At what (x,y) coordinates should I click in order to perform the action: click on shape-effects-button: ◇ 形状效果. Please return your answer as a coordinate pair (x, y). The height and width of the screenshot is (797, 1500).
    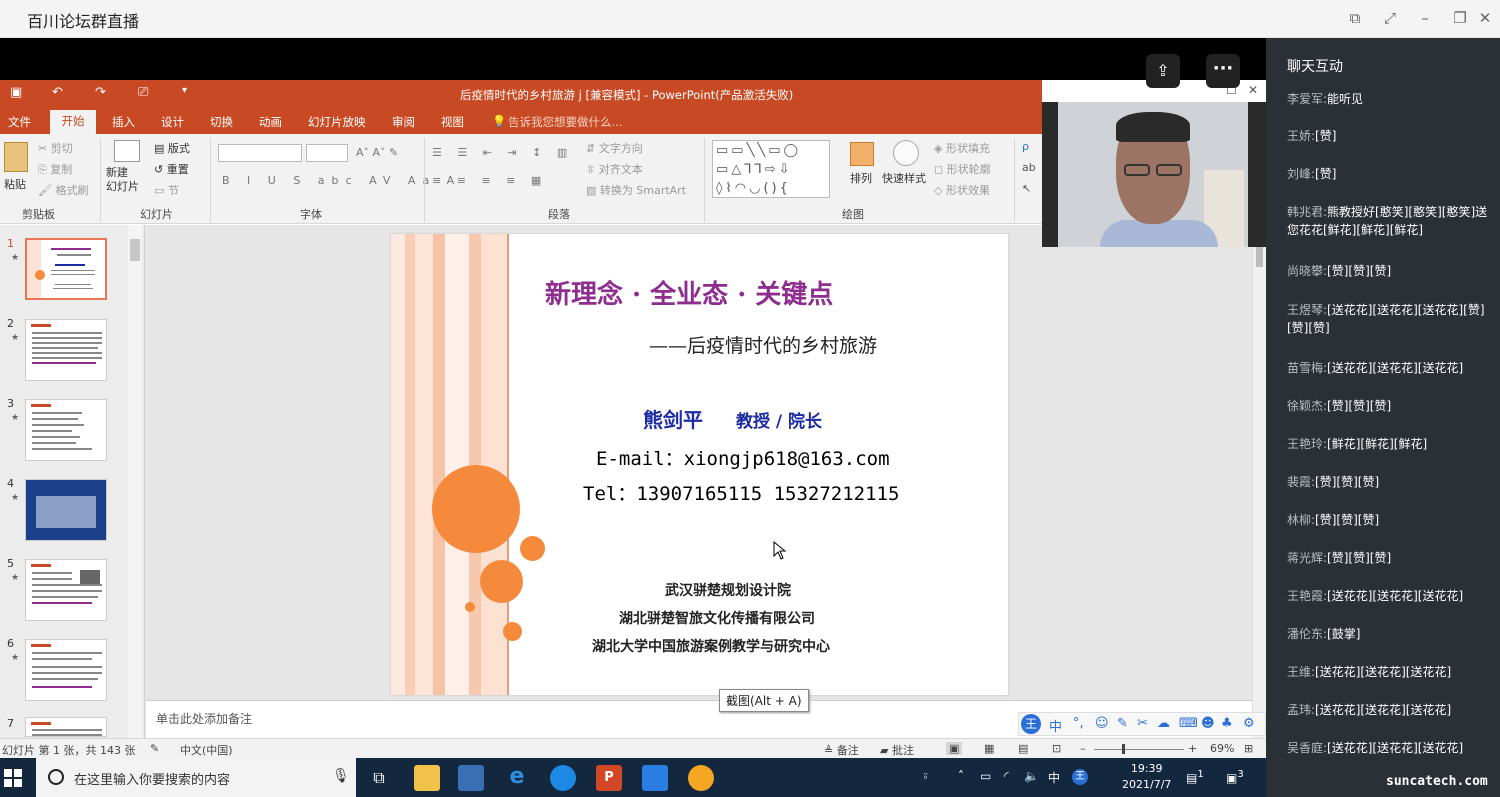
    Looking at the image, I should click on (962, 190).